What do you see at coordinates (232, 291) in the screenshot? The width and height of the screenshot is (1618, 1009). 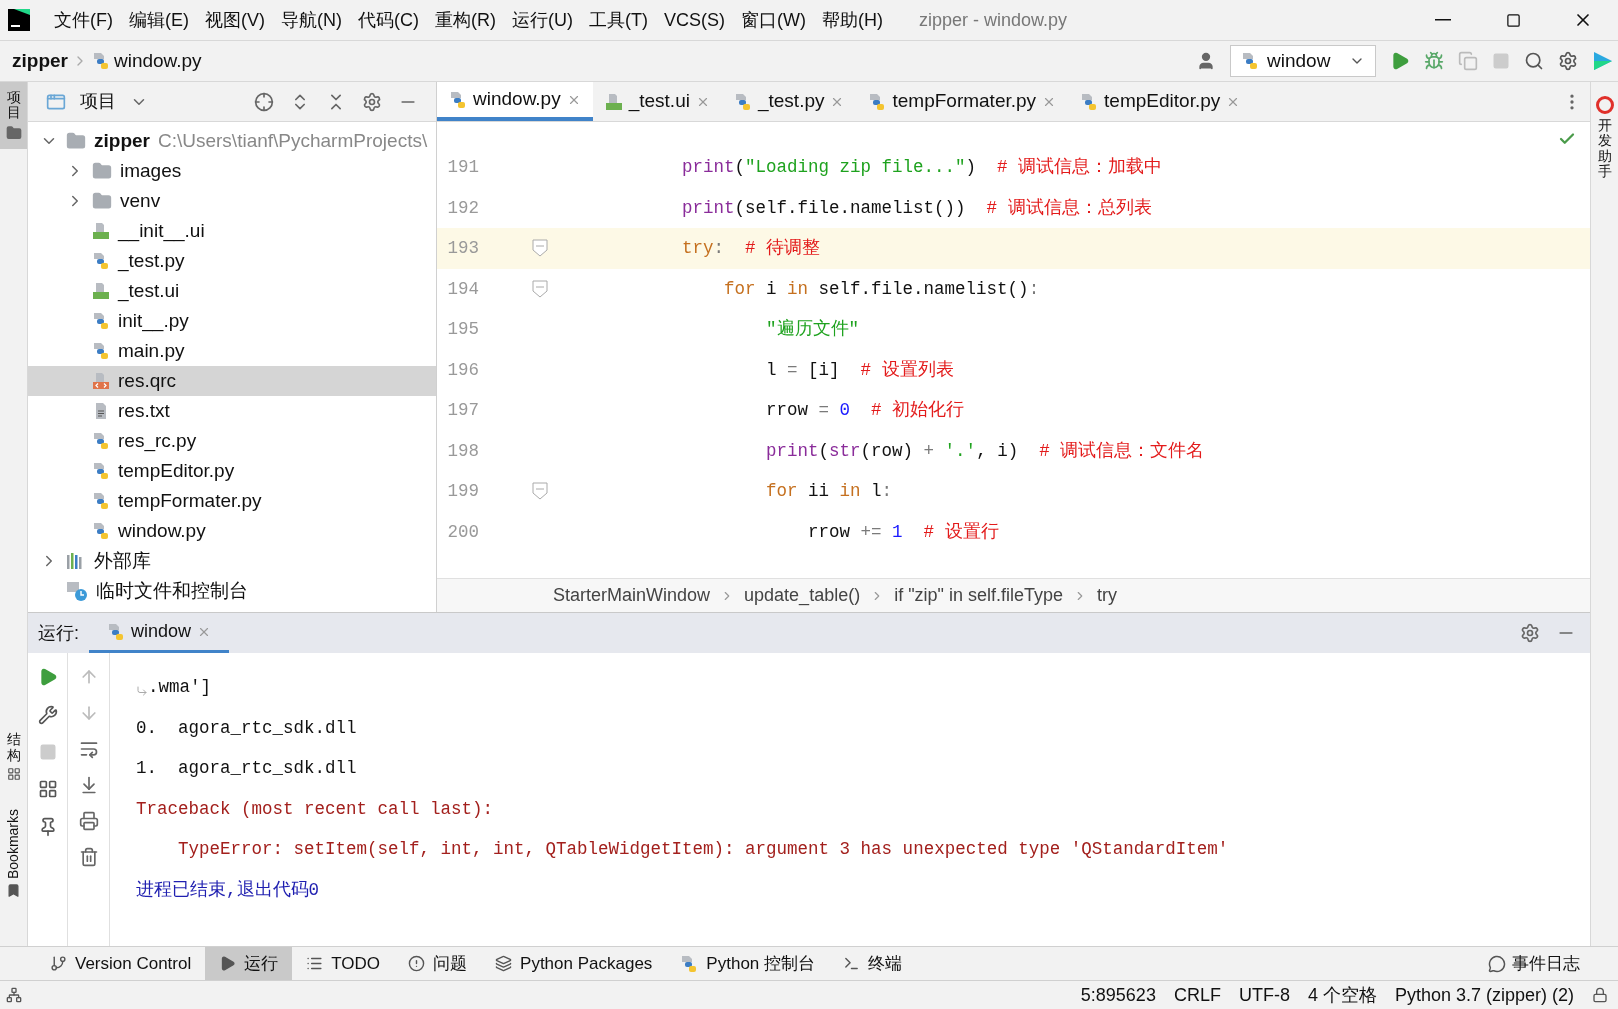 I see `tree-item: _test.ui` at bounding box center [232, 291].